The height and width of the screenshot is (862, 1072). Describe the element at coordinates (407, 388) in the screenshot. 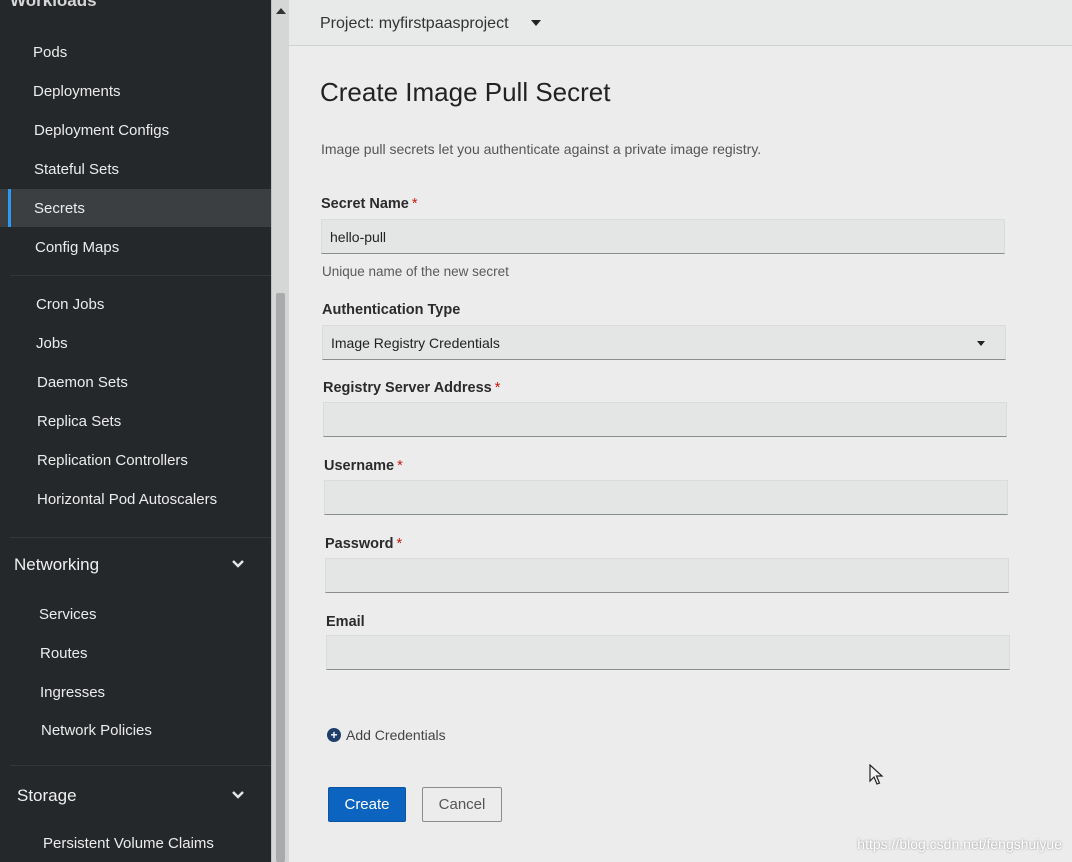

I see `registry-server-label-text: Registry Server Address` at that location.